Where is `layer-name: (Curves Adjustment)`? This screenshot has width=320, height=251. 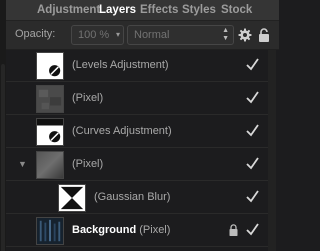 layer-name: (Curves Adjustment) is located at coordinates (122, 131).